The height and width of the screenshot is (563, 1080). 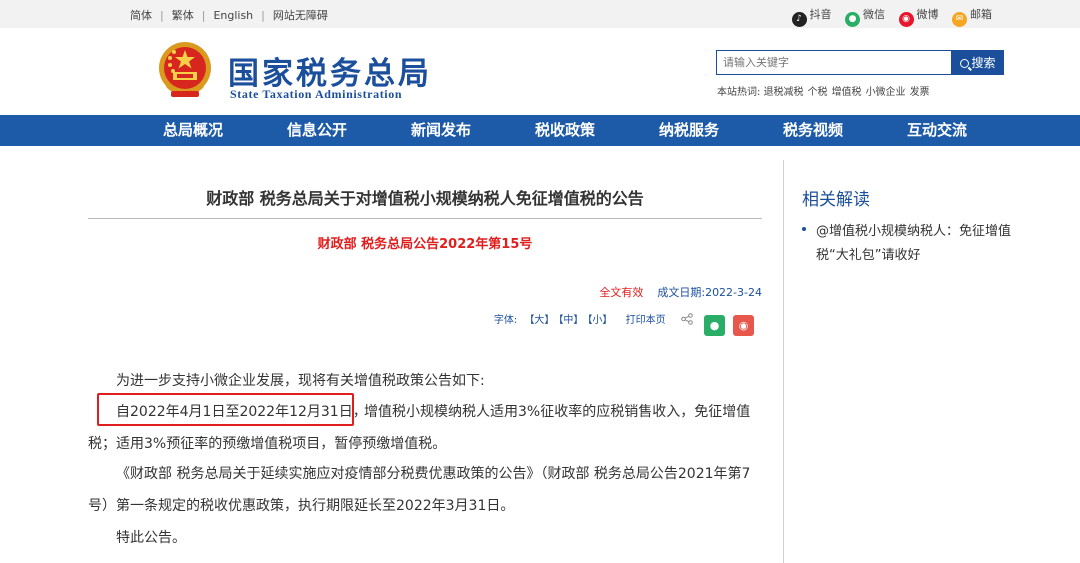 I want to click on hot-word-link: 退税减税, so click(x=784, y=92).